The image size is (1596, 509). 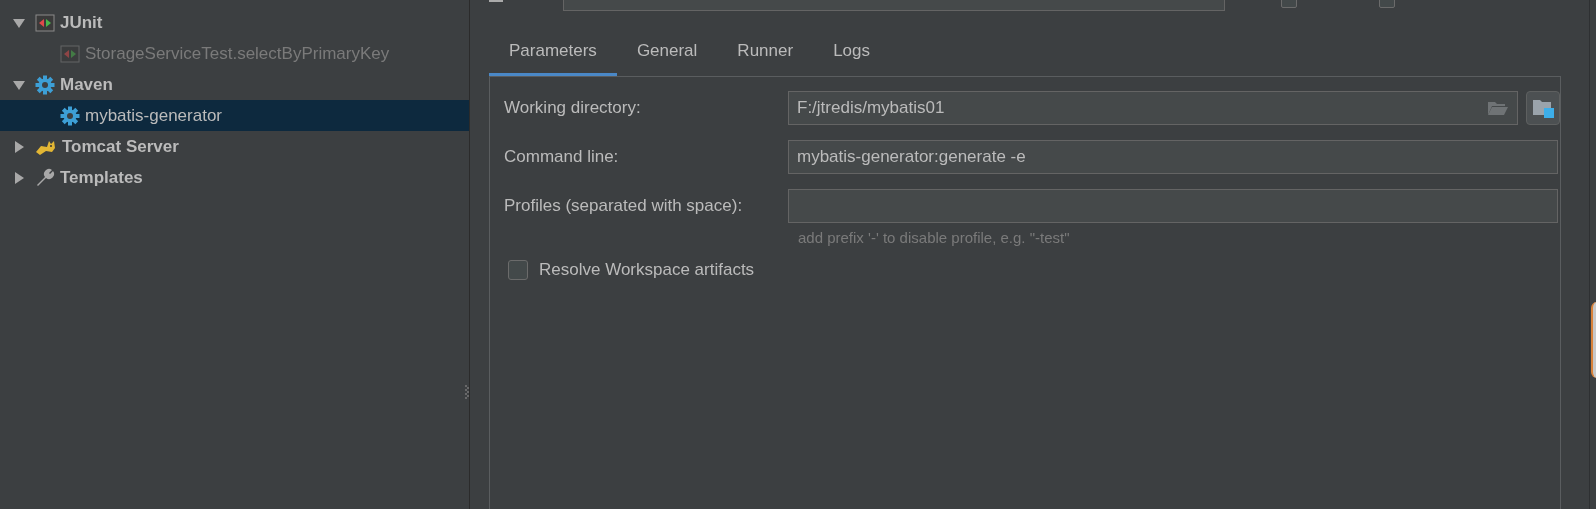 What do you see at coordinates (234, 177) in the screenshot?
I see `tree-item: Templates` at bounding box center [234, 177].